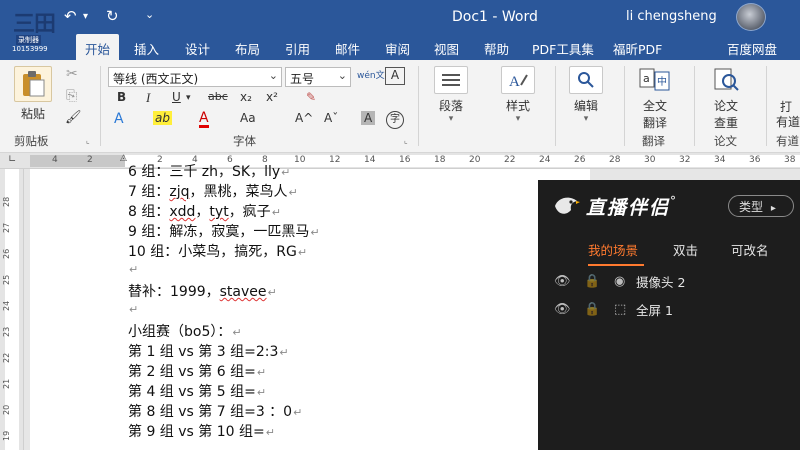  I want to click on tab-help: 帮助, so click(496, 48).